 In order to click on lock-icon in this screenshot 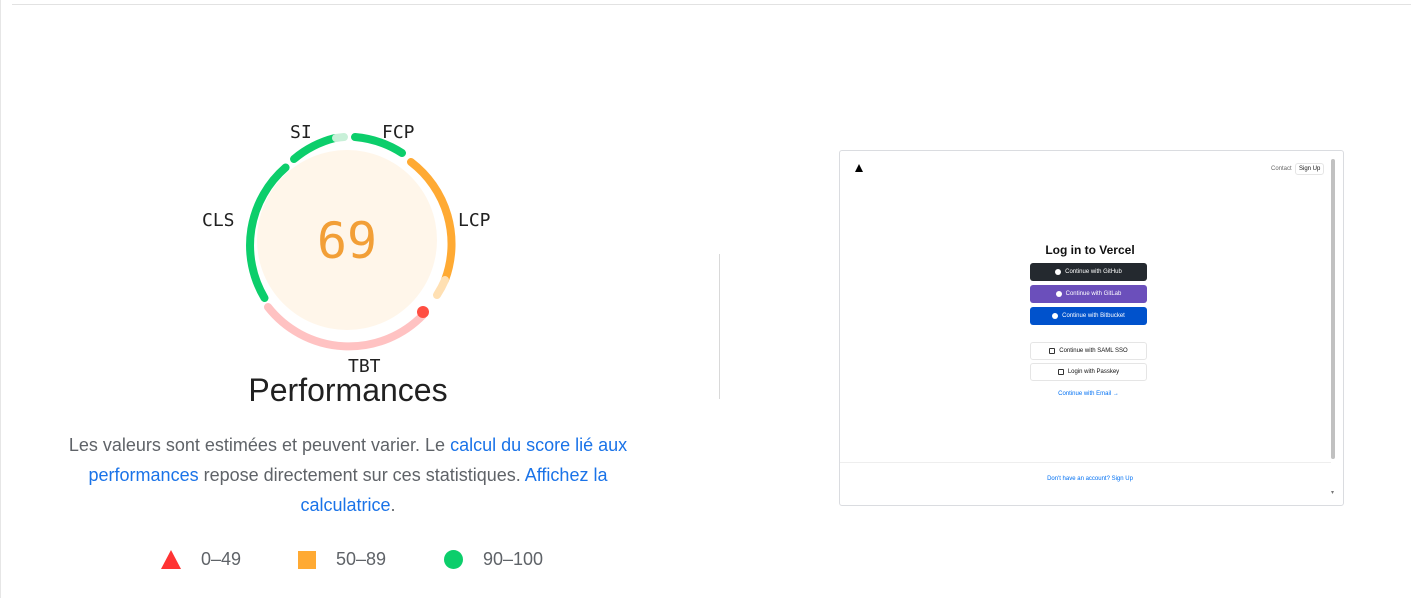, I will do `click(1052, 351)`.